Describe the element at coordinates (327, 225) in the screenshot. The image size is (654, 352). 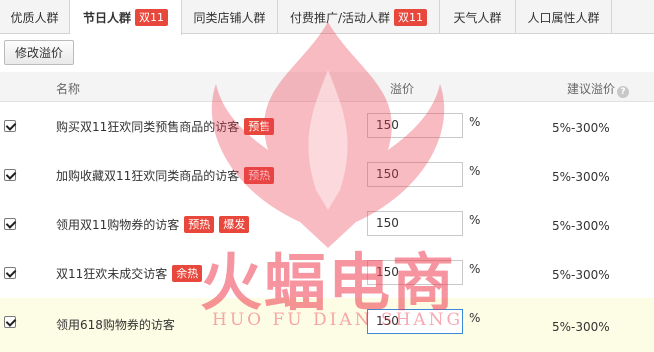
I see `table-row: 领用双11购物券的访客 预热 爆发 150 % 5%-300%` at that location.